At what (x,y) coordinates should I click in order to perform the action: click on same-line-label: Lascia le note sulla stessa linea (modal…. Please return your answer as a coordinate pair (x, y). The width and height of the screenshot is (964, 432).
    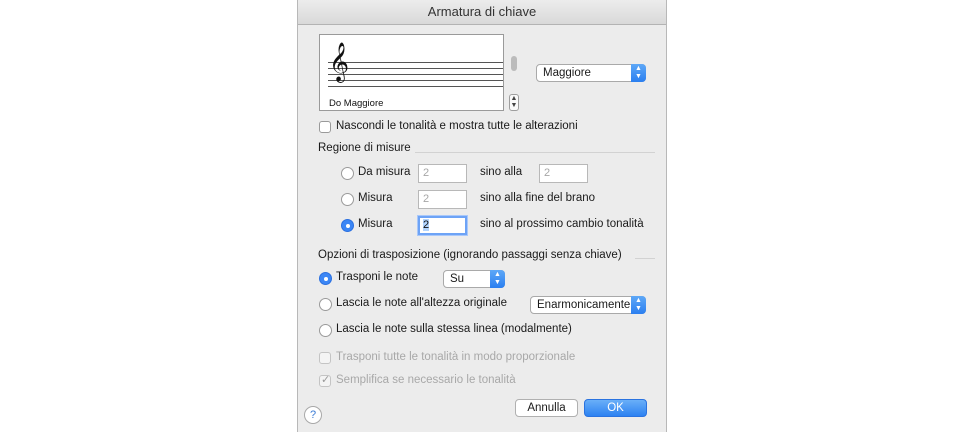
    Looking at the image, I should click on (454, 329).